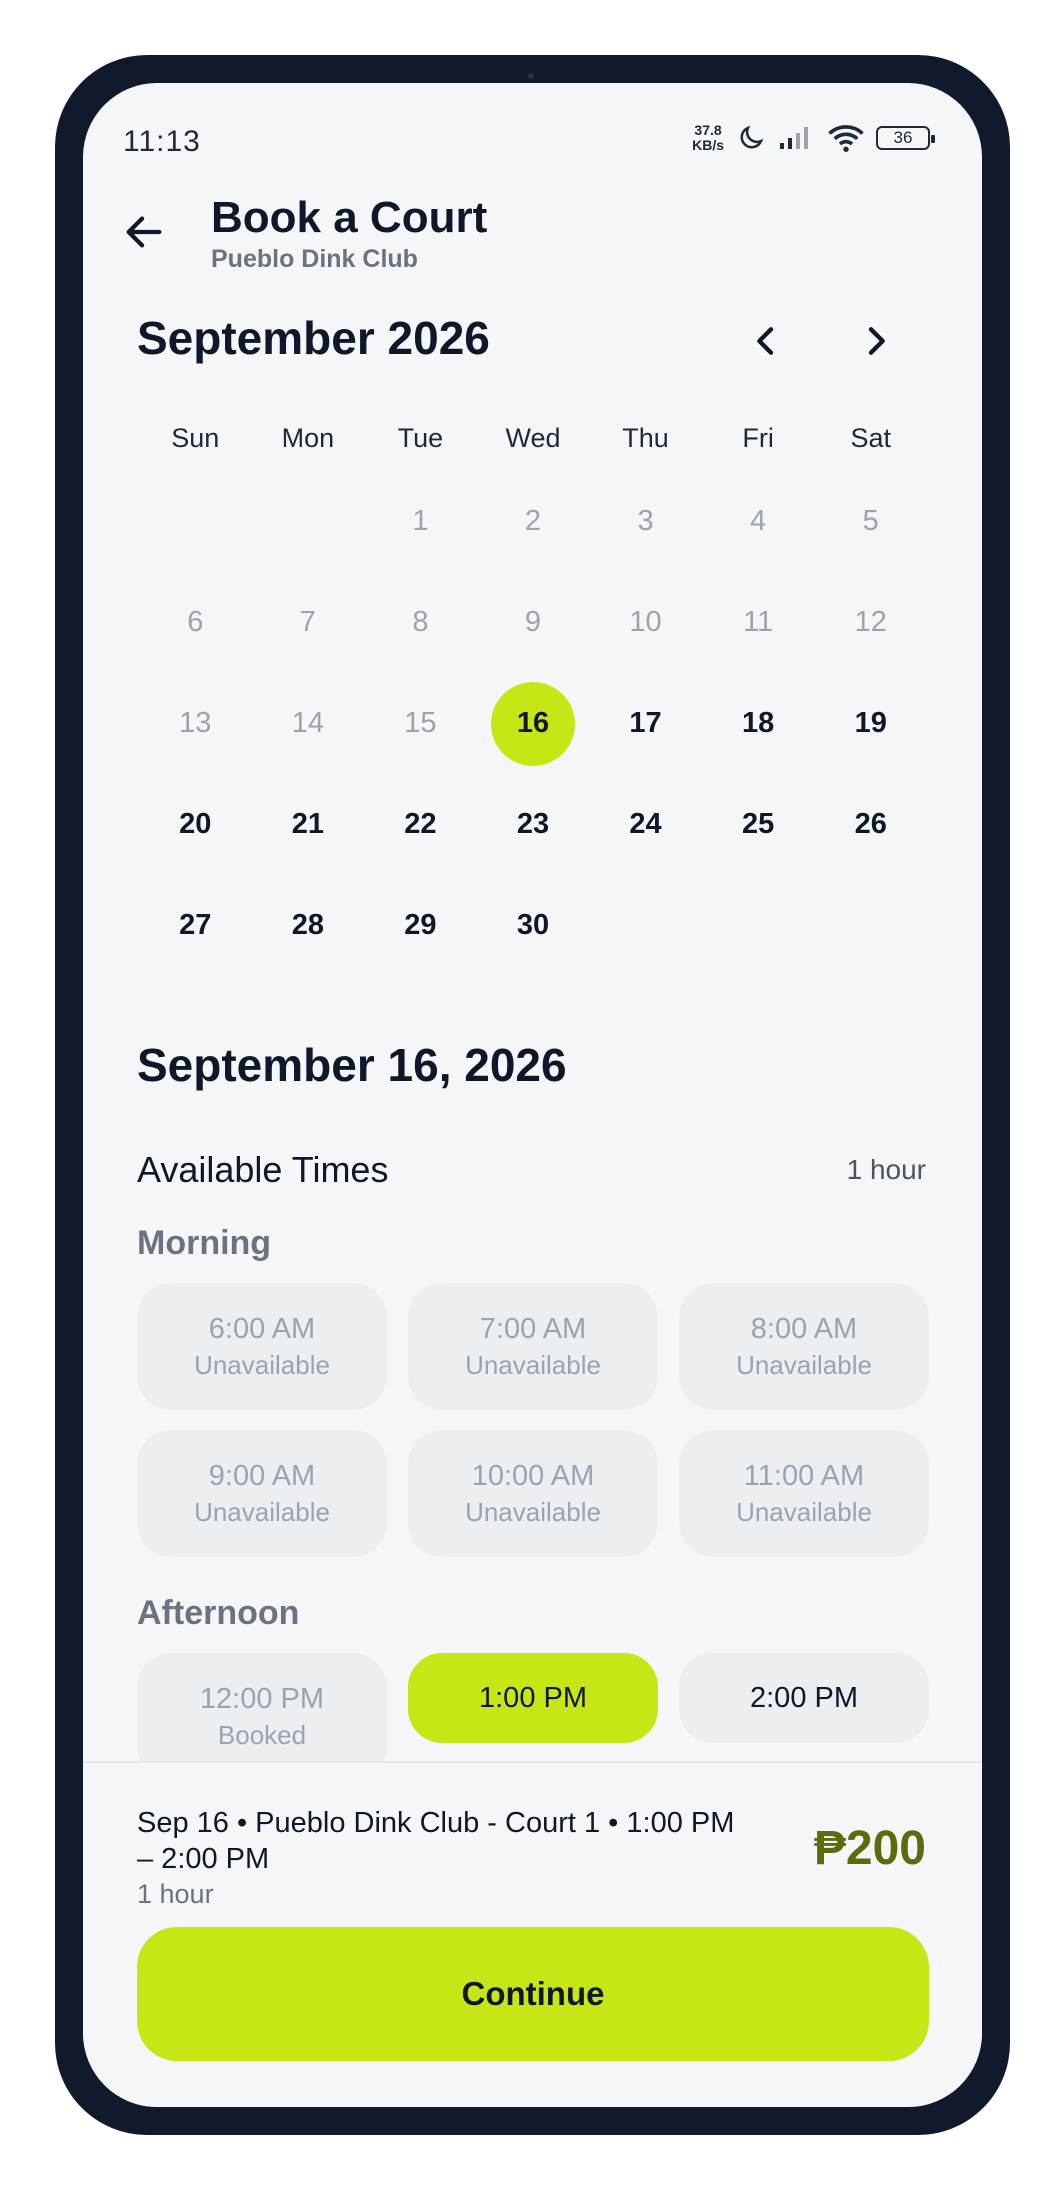 This screenshot has width=1064, height=2190. I want to click on calendar-day-number: 20, so click(195, 824).